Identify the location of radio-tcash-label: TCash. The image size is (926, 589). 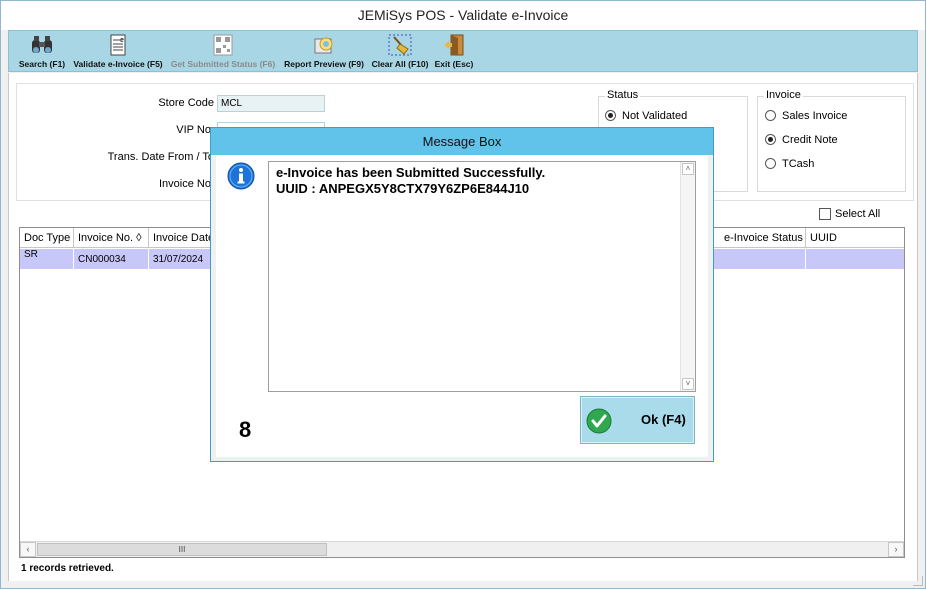
(798, 164).